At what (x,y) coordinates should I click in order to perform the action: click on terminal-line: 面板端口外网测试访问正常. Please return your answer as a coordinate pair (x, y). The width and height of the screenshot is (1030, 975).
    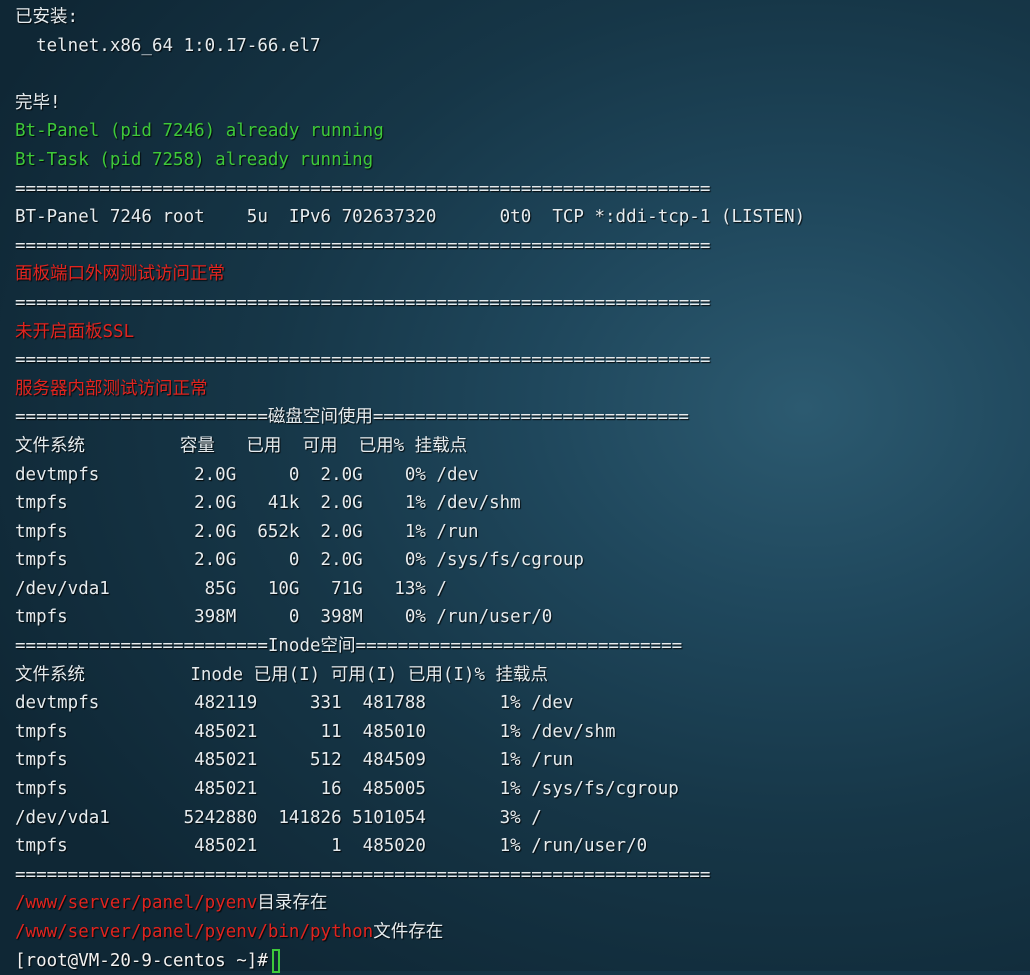
    Looking at the image, I should click on (120, 274).